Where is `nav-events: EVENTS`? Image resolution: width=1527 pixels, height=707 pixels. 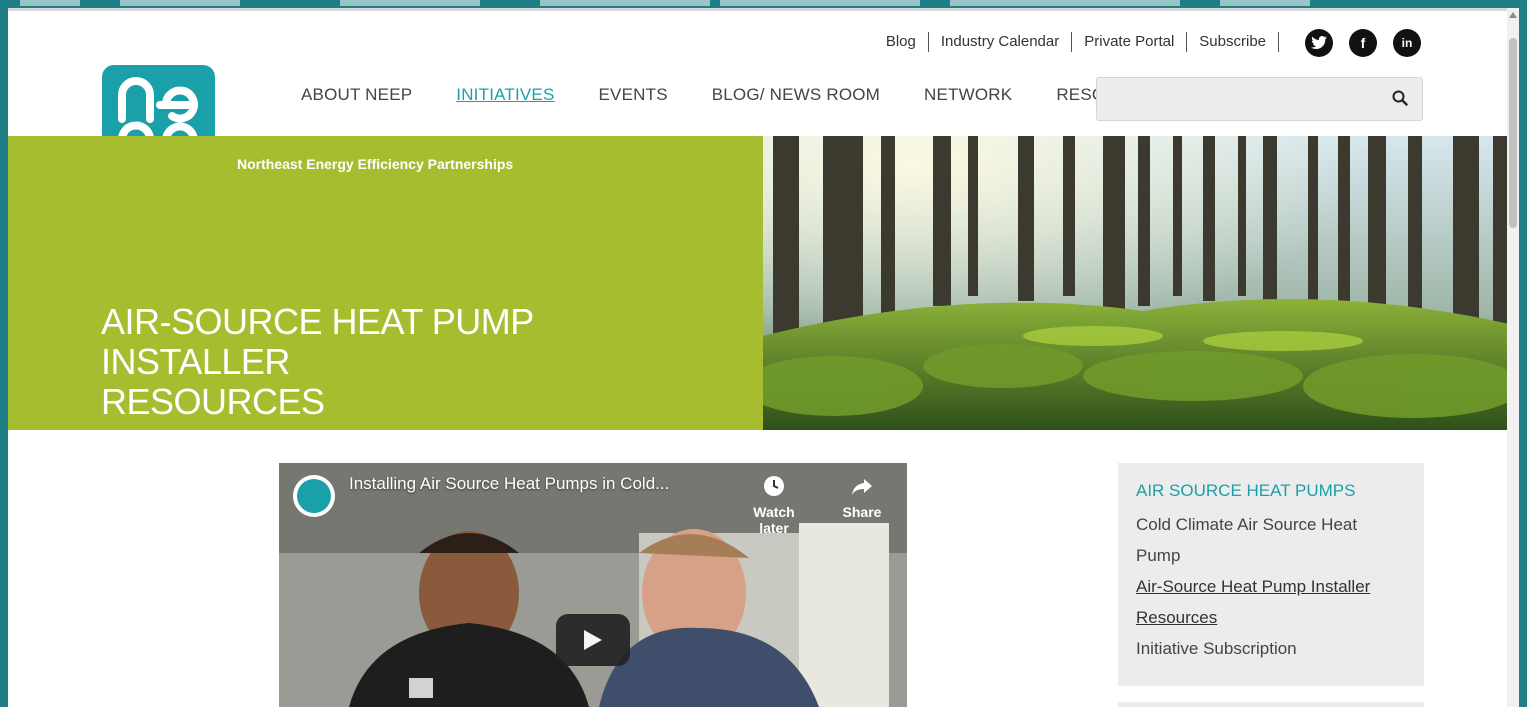
nav-events: EVENTS is located at coordinates (633, 95).